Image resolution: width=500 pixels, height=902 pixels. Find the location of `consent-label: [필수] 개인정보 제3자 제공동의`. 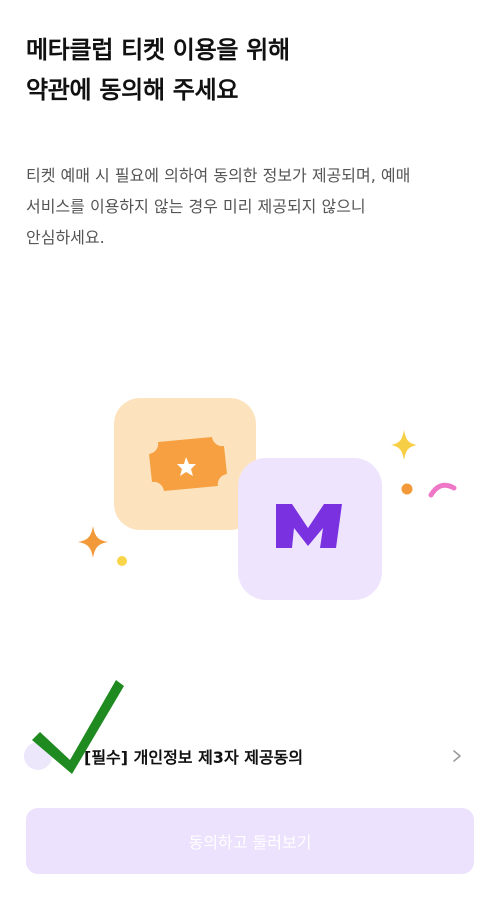

consent-label: [필수] 개인정보 제3자 제공동의 is located at coordinates (194, 757).